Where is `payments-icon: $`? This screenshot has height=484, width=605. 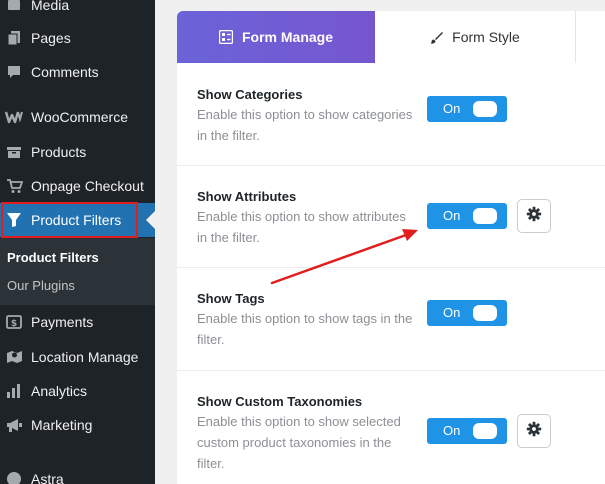 payments-icon: $ is located at coordinates (14, 322).